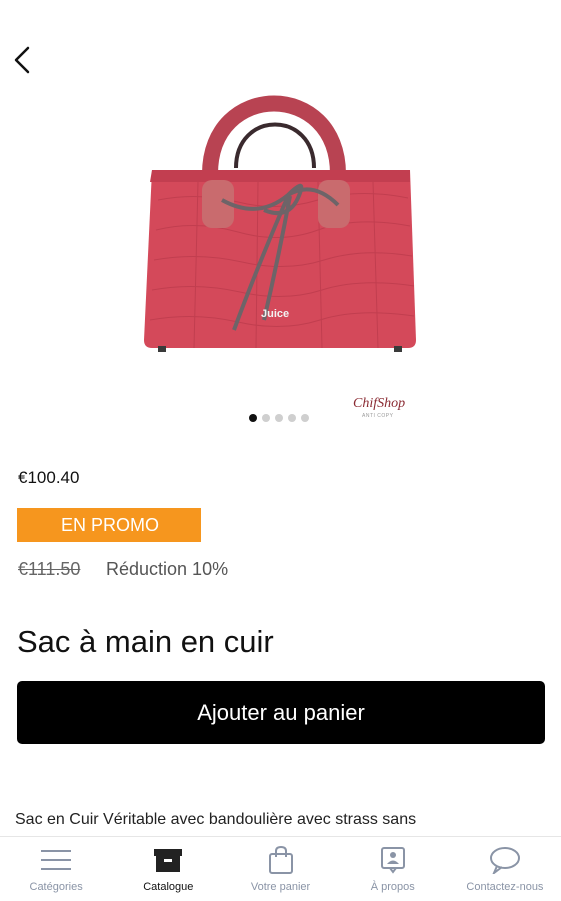  I want to click on back-button, so click(22, 60).